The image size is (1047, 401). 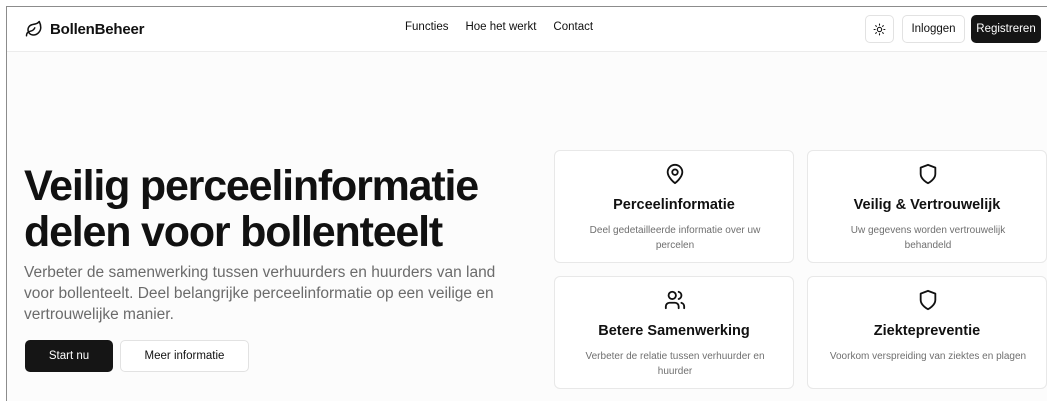 I want to click on main-nav: Functies Hoe het werkt Contact, so click(x=499, y=27).